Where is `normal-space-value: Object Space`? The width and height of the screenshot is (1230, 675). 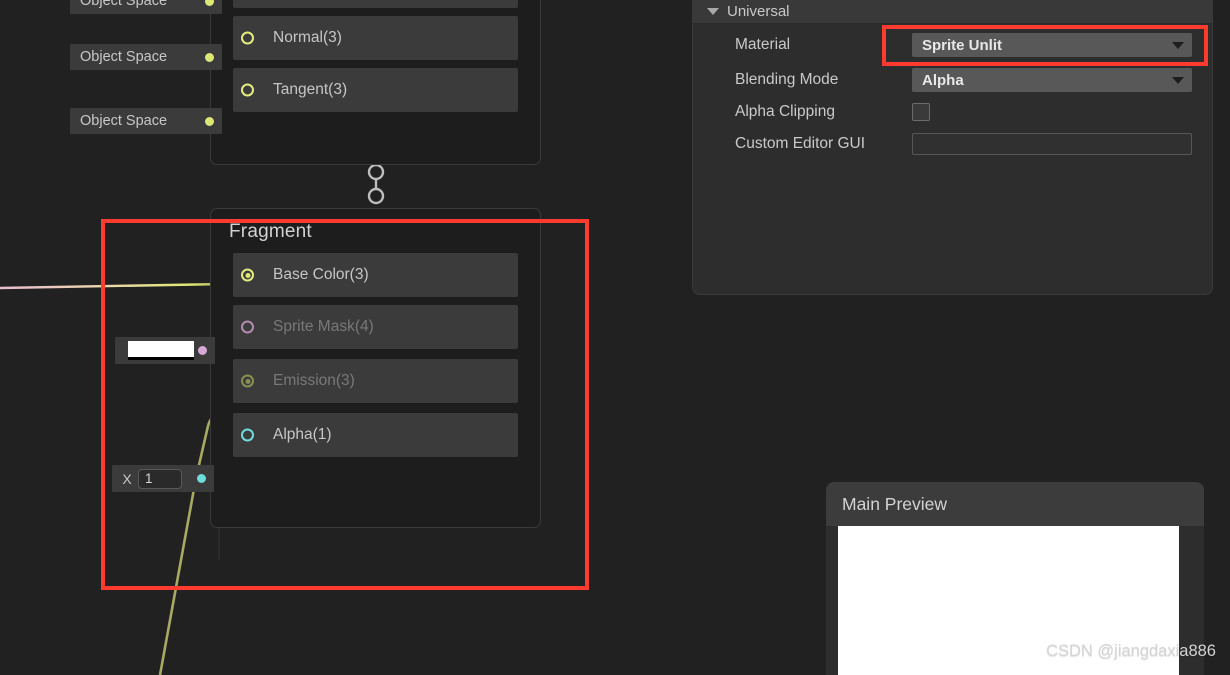
normal-space-value: Object Space is located at coordinates (124, 57).